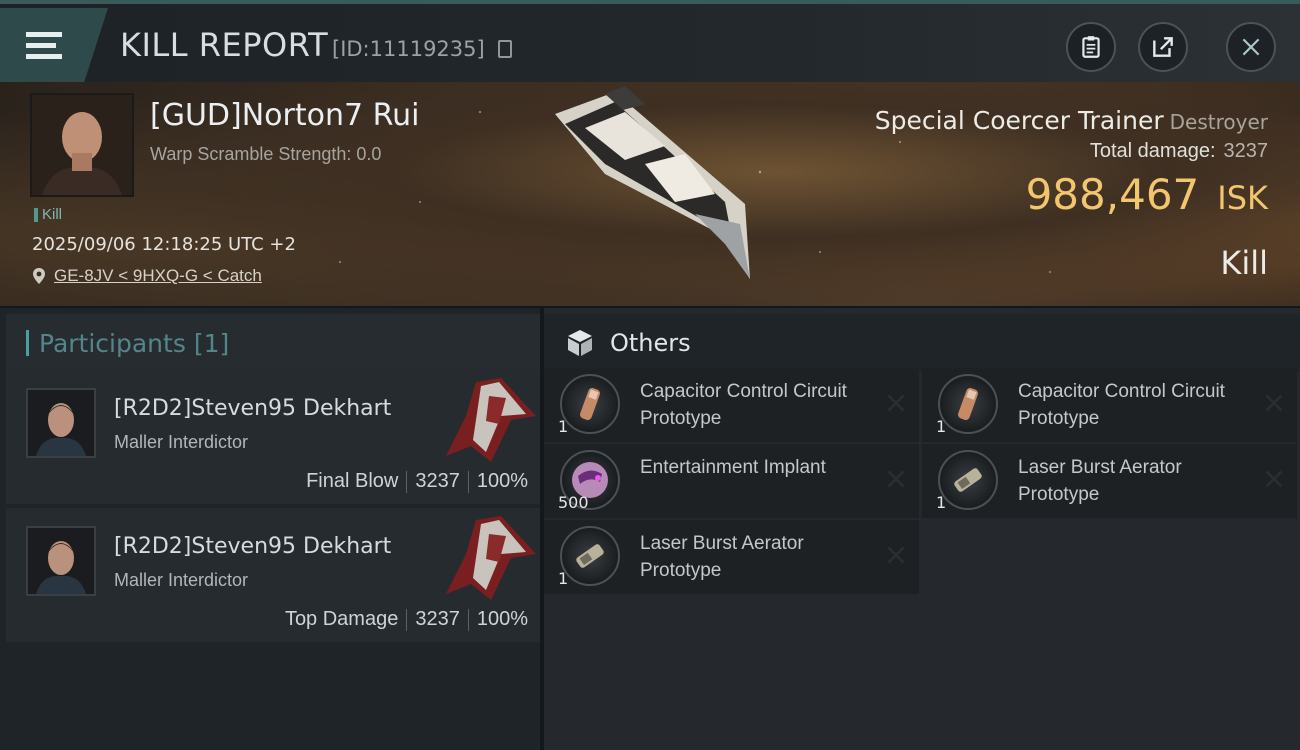  I want to click on warp-scramble-strength: Warp Scramble Strength: 0.0, so click(266, 154).